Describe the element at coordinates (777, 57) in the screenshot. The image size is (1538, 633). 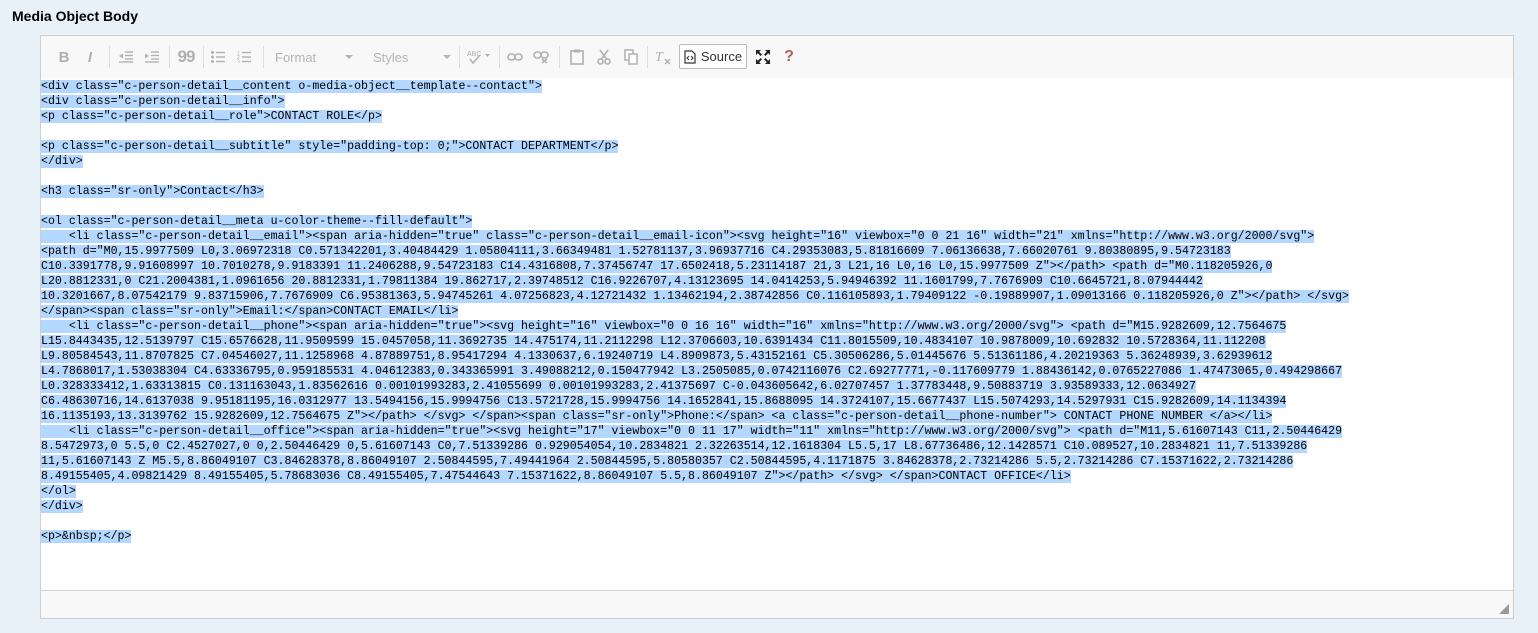
I see `editor-toolbar: B I 99 123 Format Styles ABC T Source ?` at that location.